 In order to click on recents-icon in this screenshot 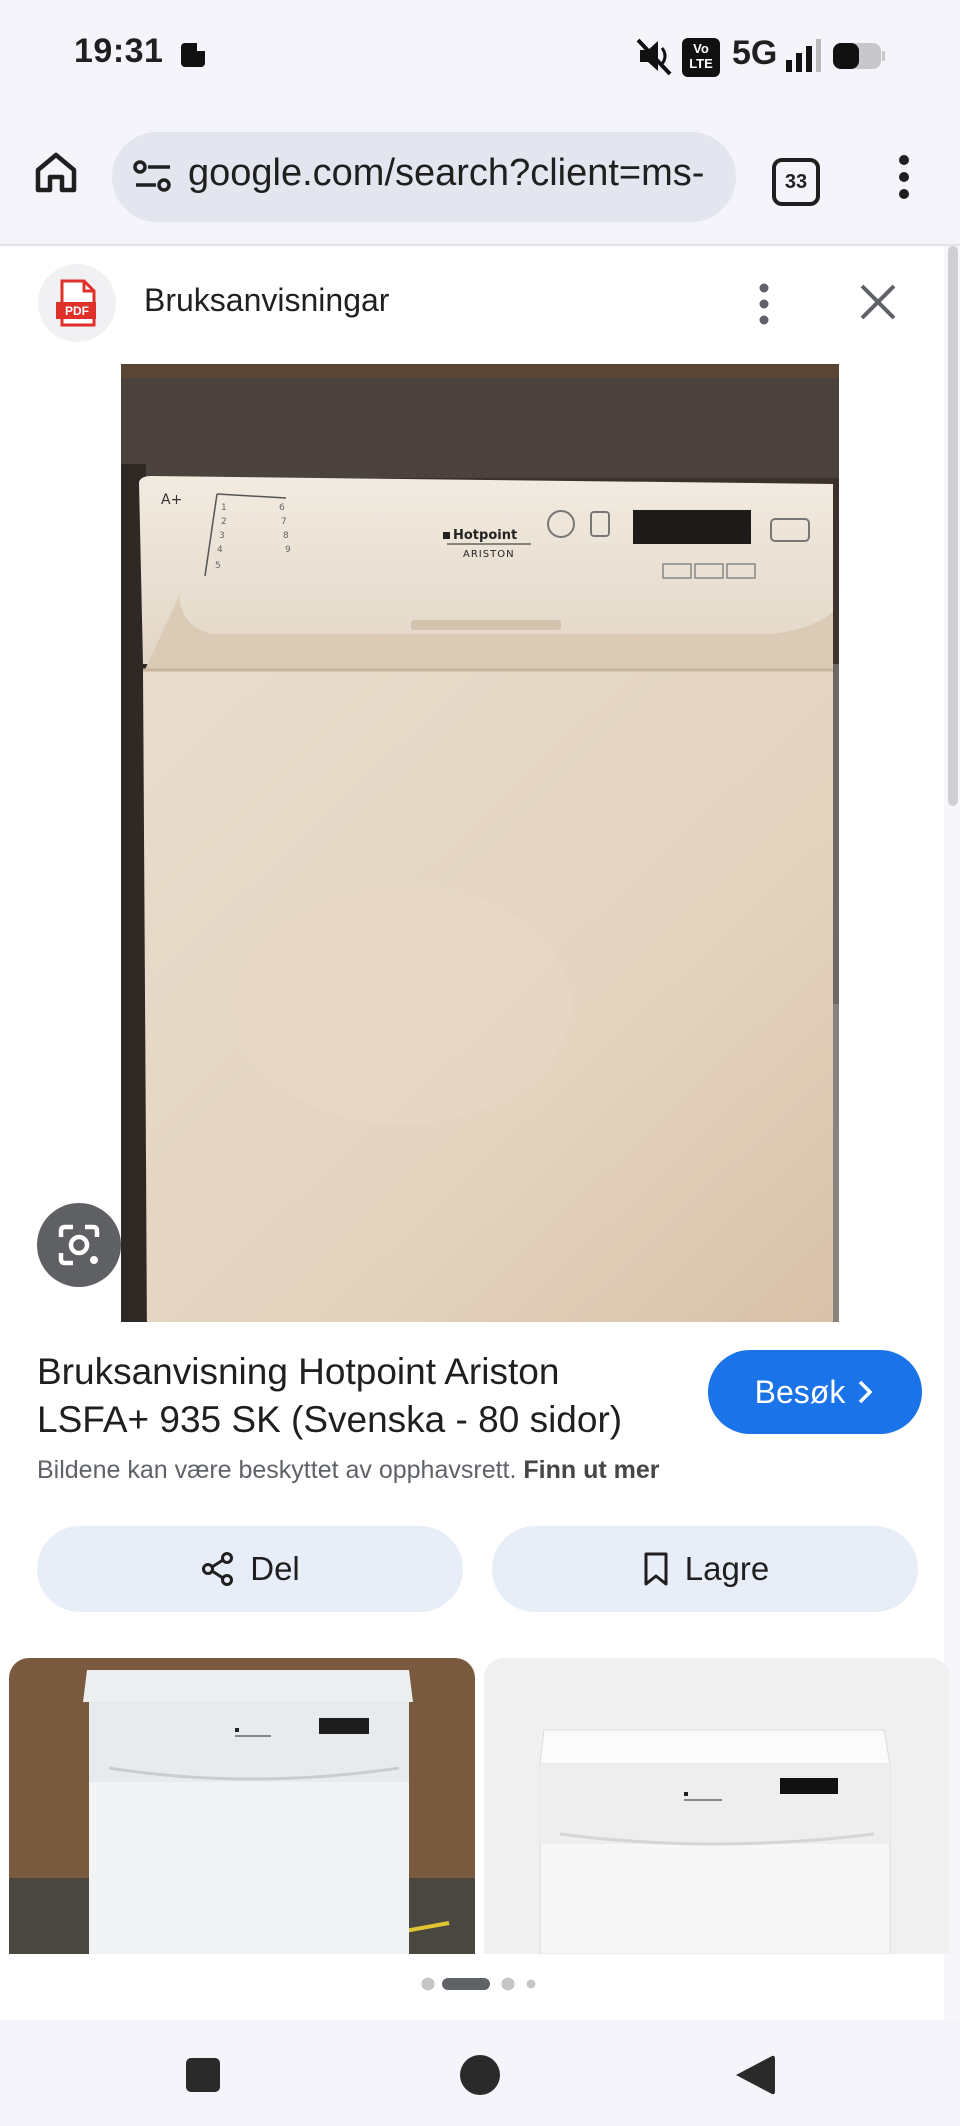, I will do `click(203, 2075)`.